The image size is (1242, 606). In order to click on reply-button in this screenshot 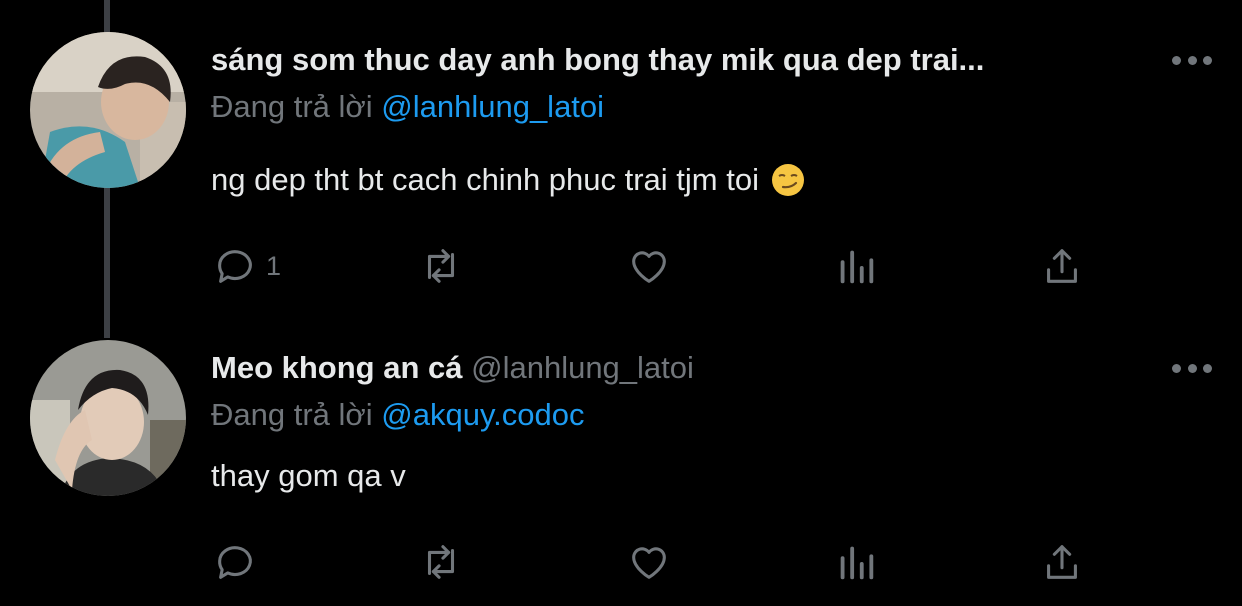, I will do `click(235, 562)`.